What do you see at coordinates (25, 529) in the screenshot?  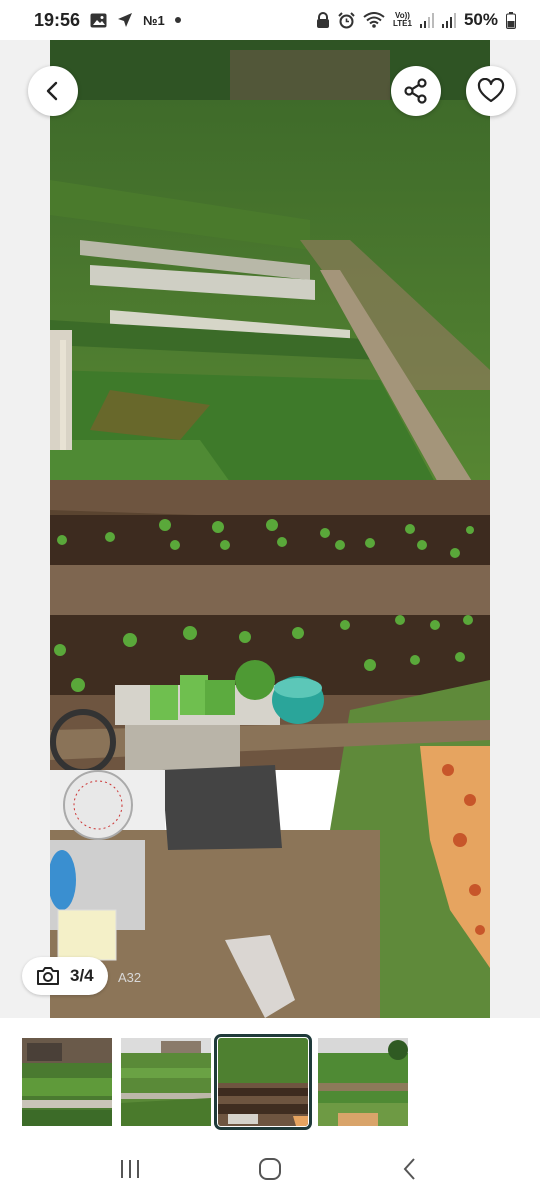 I see `viewer-gutter-left` at bounding box center [25, 529].